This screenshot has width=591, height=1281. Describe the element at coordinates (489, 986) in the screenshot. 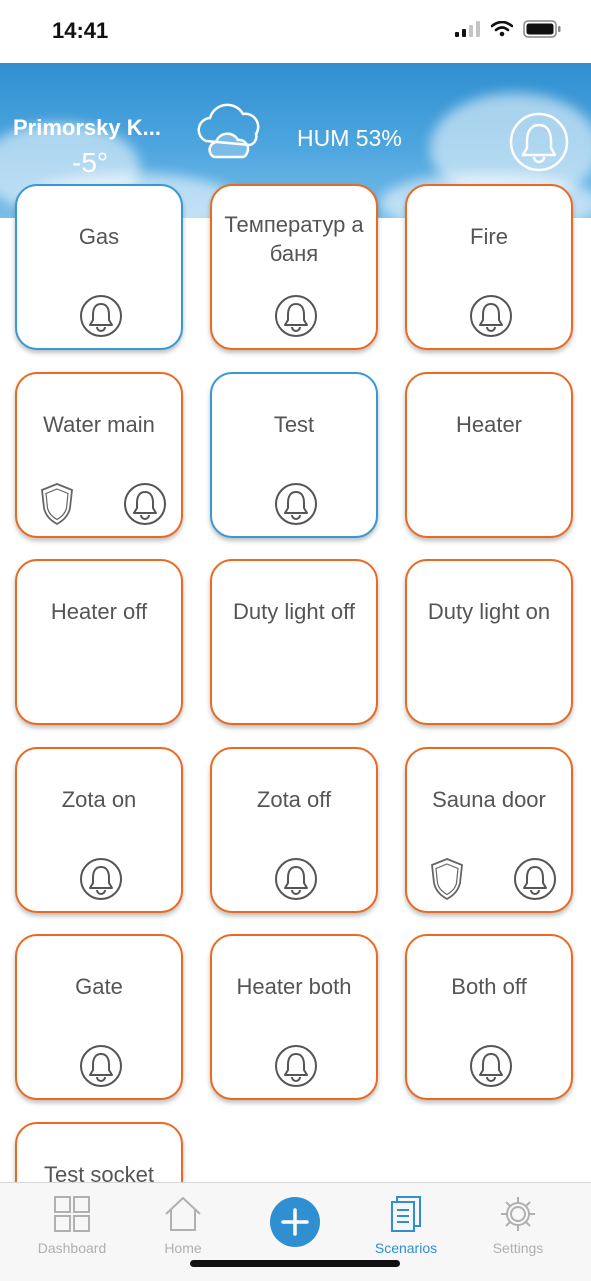

I see `scenario-label: Both off` at that location.